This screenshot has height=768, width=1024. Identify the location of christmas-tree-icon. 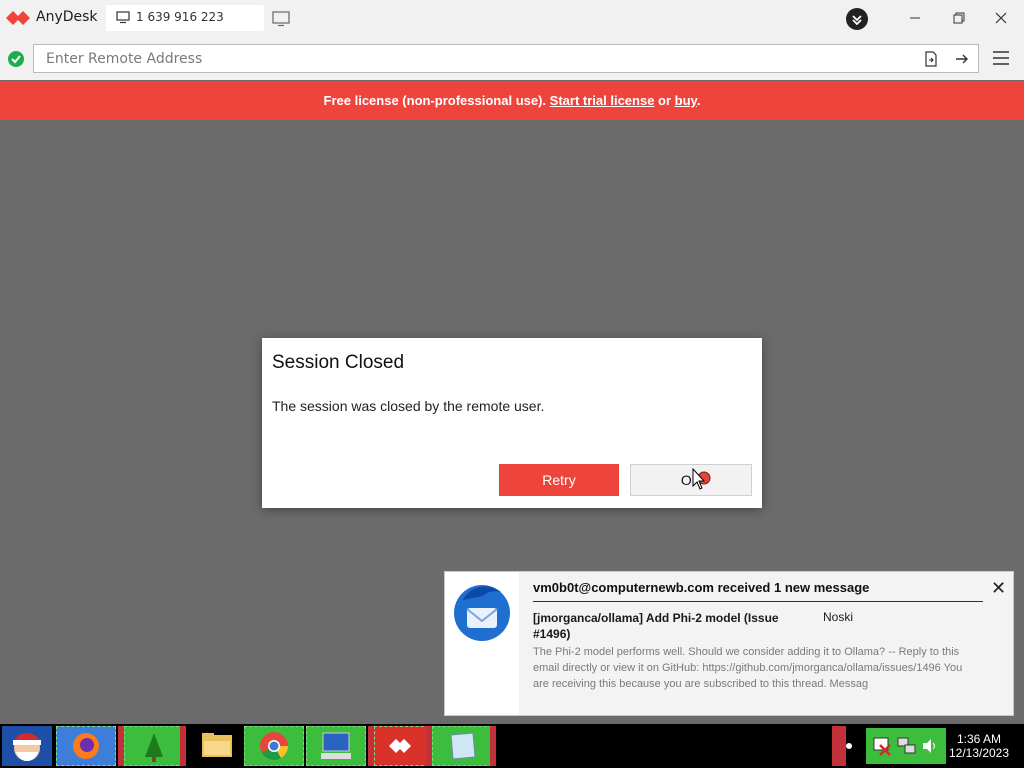
(154, 747).